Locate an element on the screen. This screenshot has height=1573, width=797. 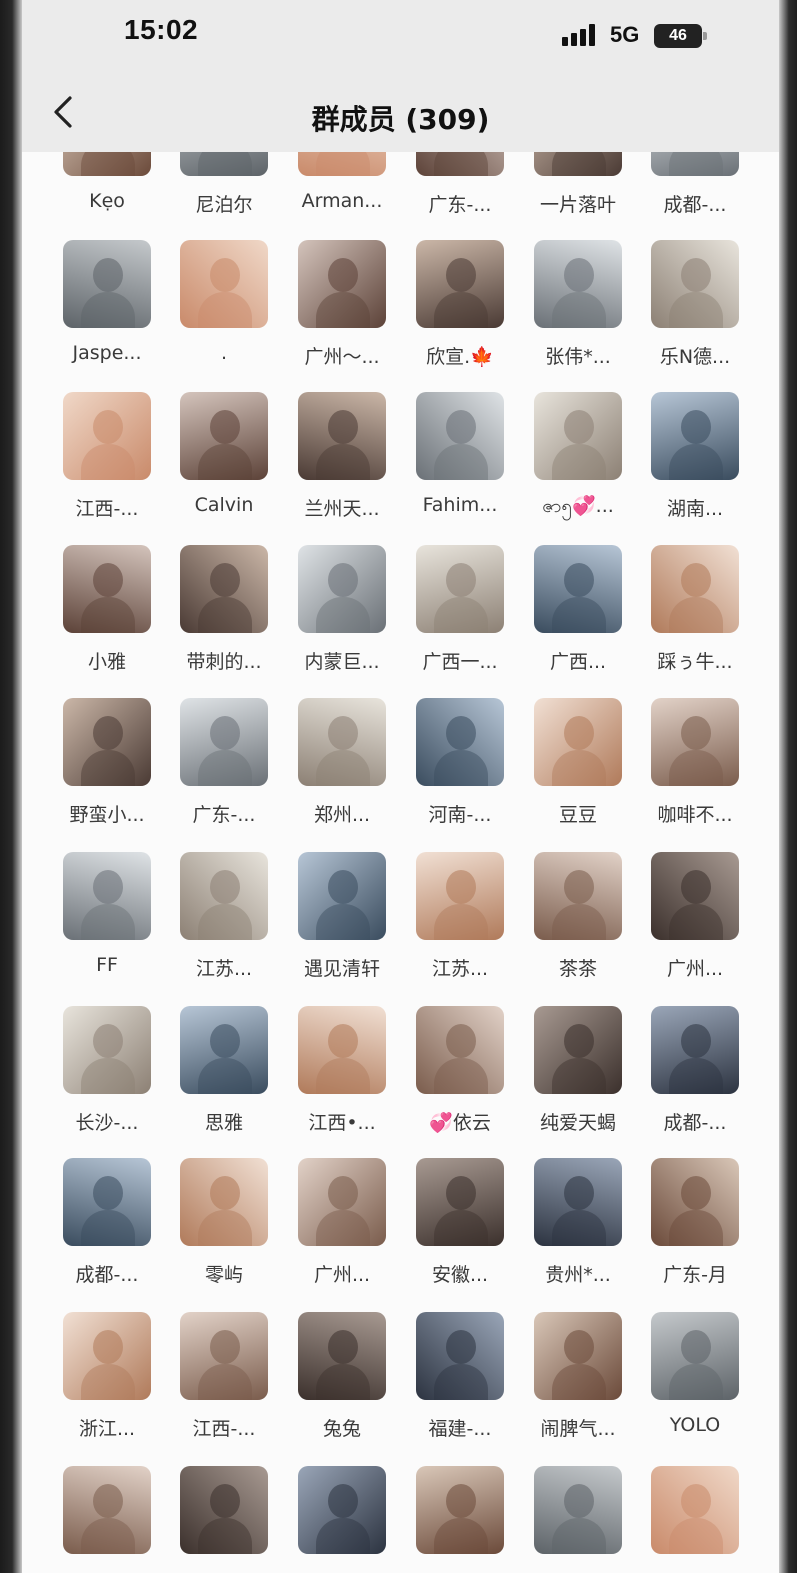
member-item: . is located at coordinates (224, 315).